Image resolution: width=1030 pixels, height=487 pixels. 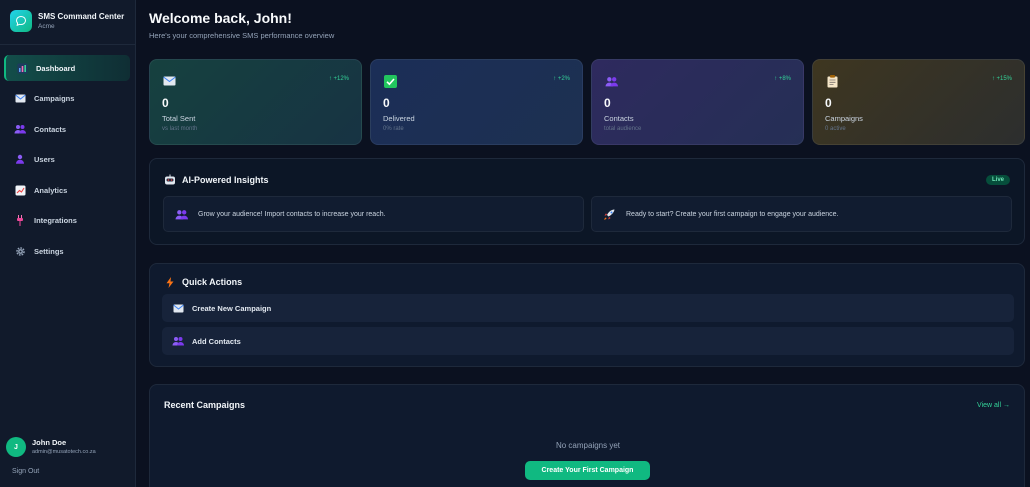 What do you see at coordinates (205, 405) in the screenshot?
I see `recent-campaigns-title: Recent Campaigns` at bounding box center [205, 405].